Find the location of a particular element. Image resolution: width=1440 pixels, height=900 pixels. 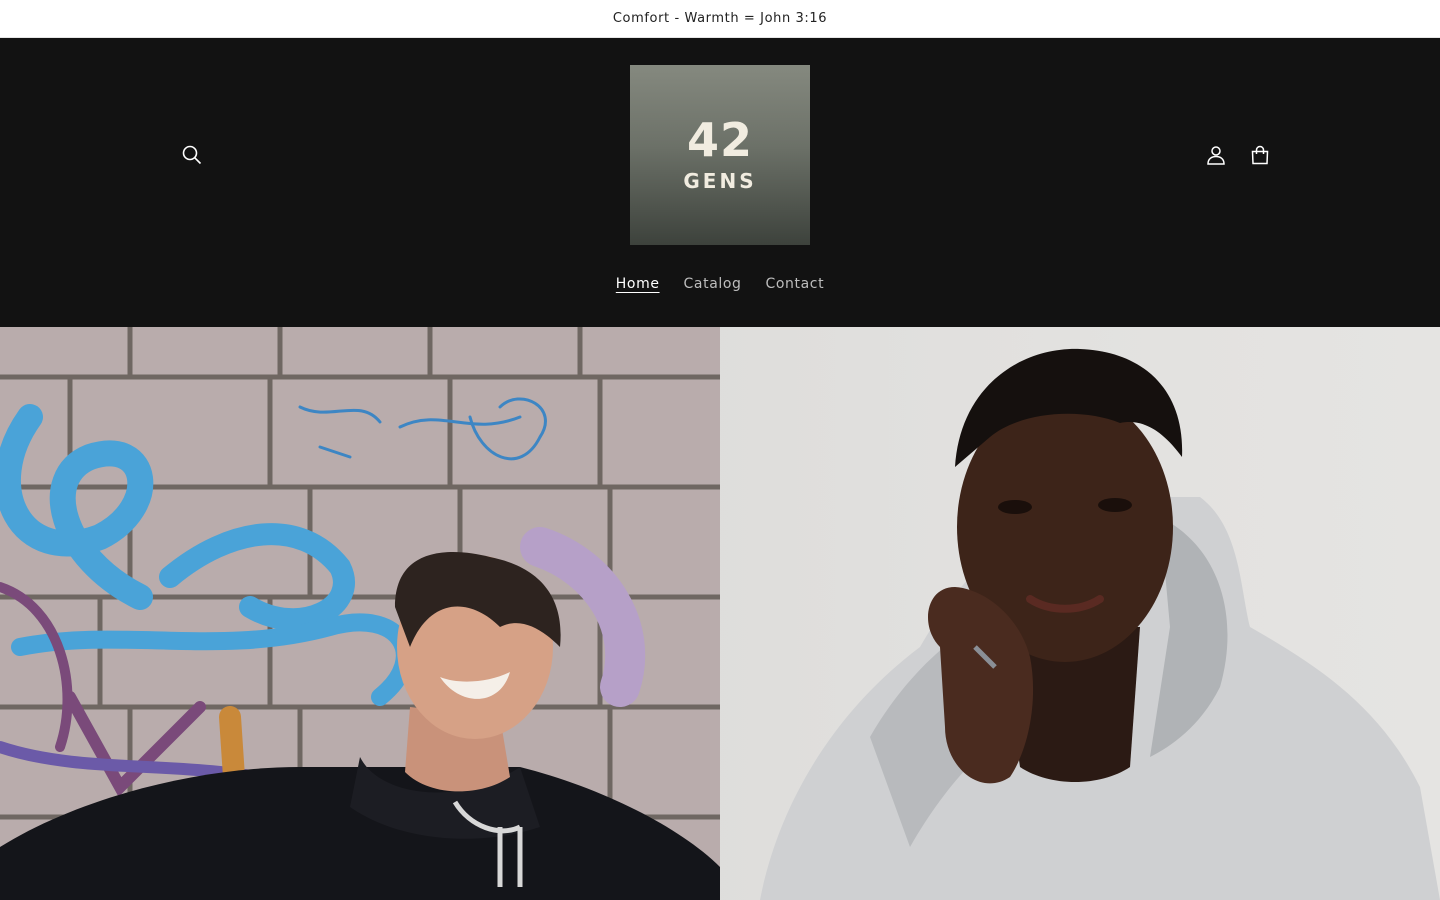

announcement-bar: Comfort - Warmth = John 3:16 is located at coordinates (720, 19).